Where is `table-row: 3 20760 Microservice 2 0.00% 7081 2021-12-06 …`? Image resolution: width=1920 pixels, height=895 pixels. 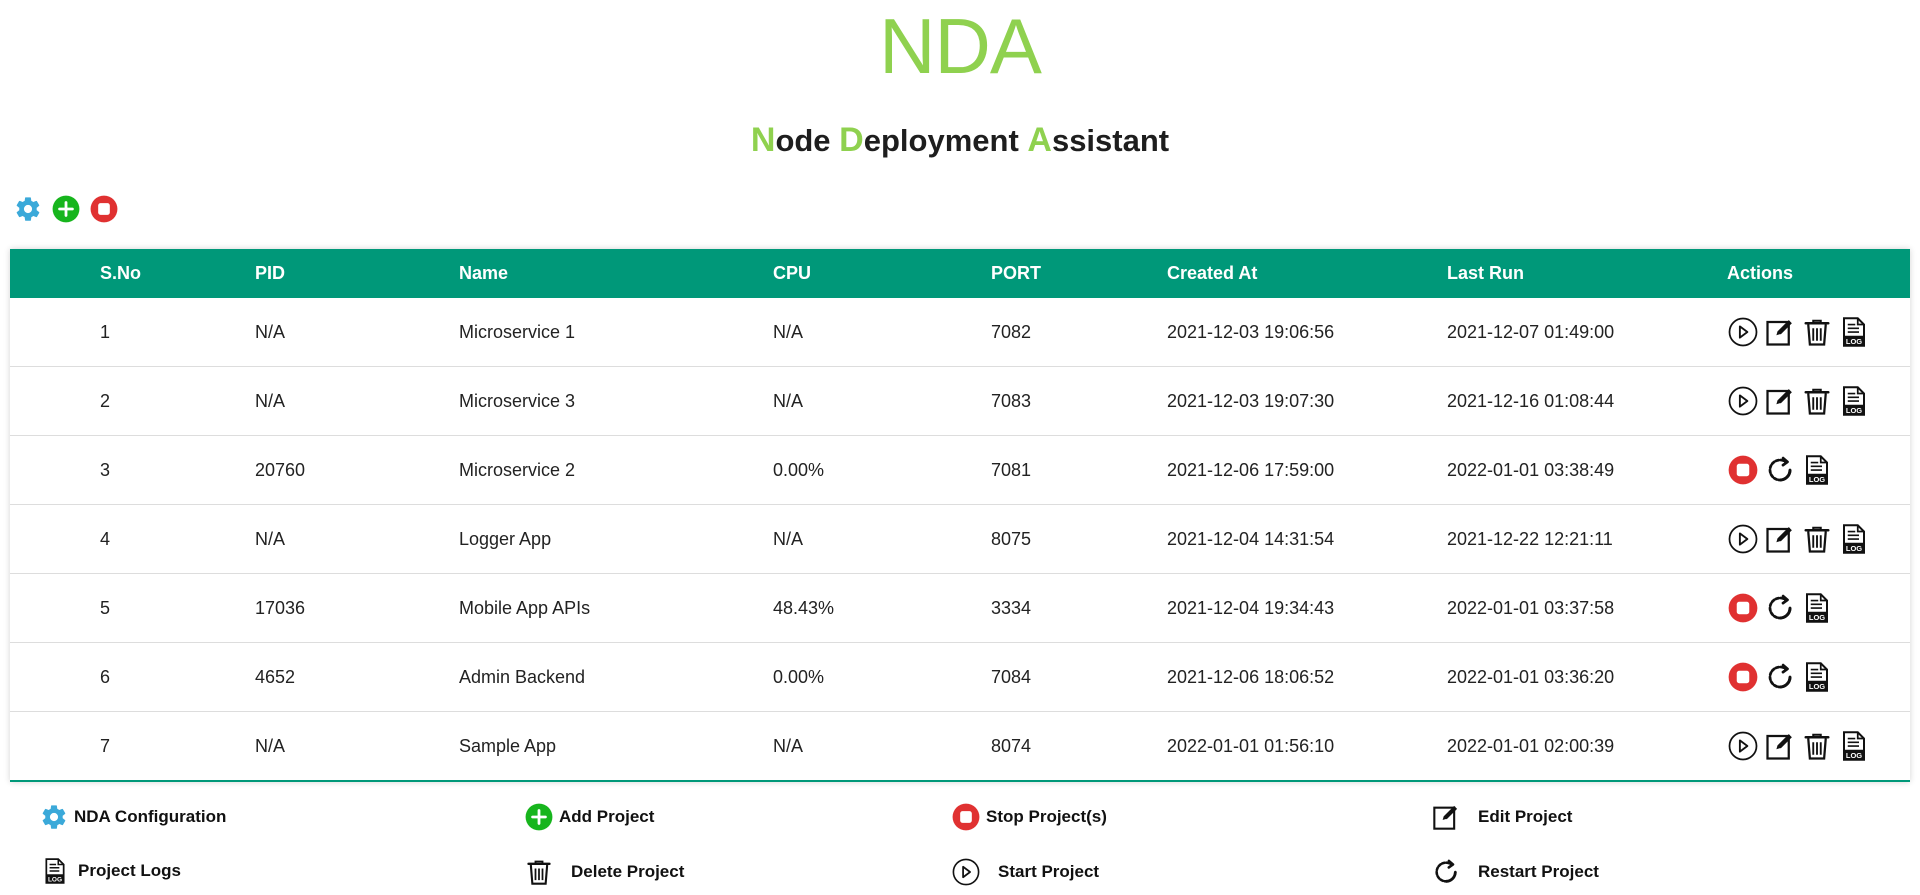
table-row: 3 20760 Microservice 2 0.00% 7081 2021-12-06 … is located at coordinates (960, 470).